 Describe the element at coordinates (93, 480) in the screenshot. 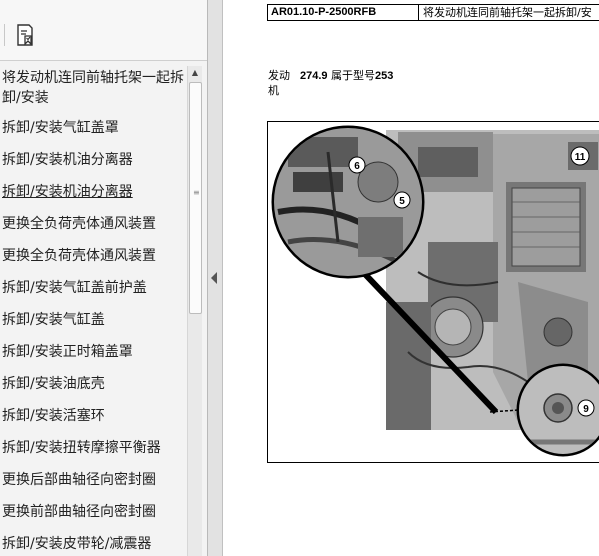

I see `bookmark-item: 更换后部曲轴径向密封圈` at that location.